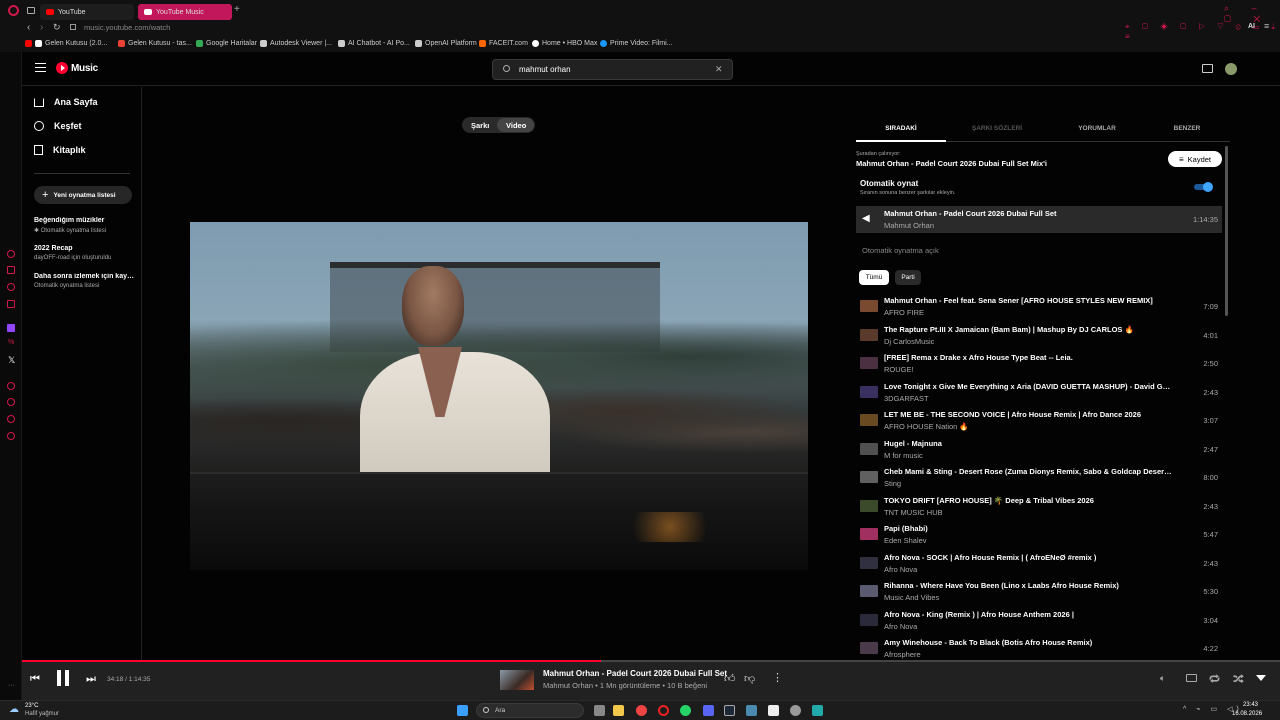  Describe the element at coordinates (185, 12) in the screenshot. I see `tab-youtube-music: YouTube Music` at that location.